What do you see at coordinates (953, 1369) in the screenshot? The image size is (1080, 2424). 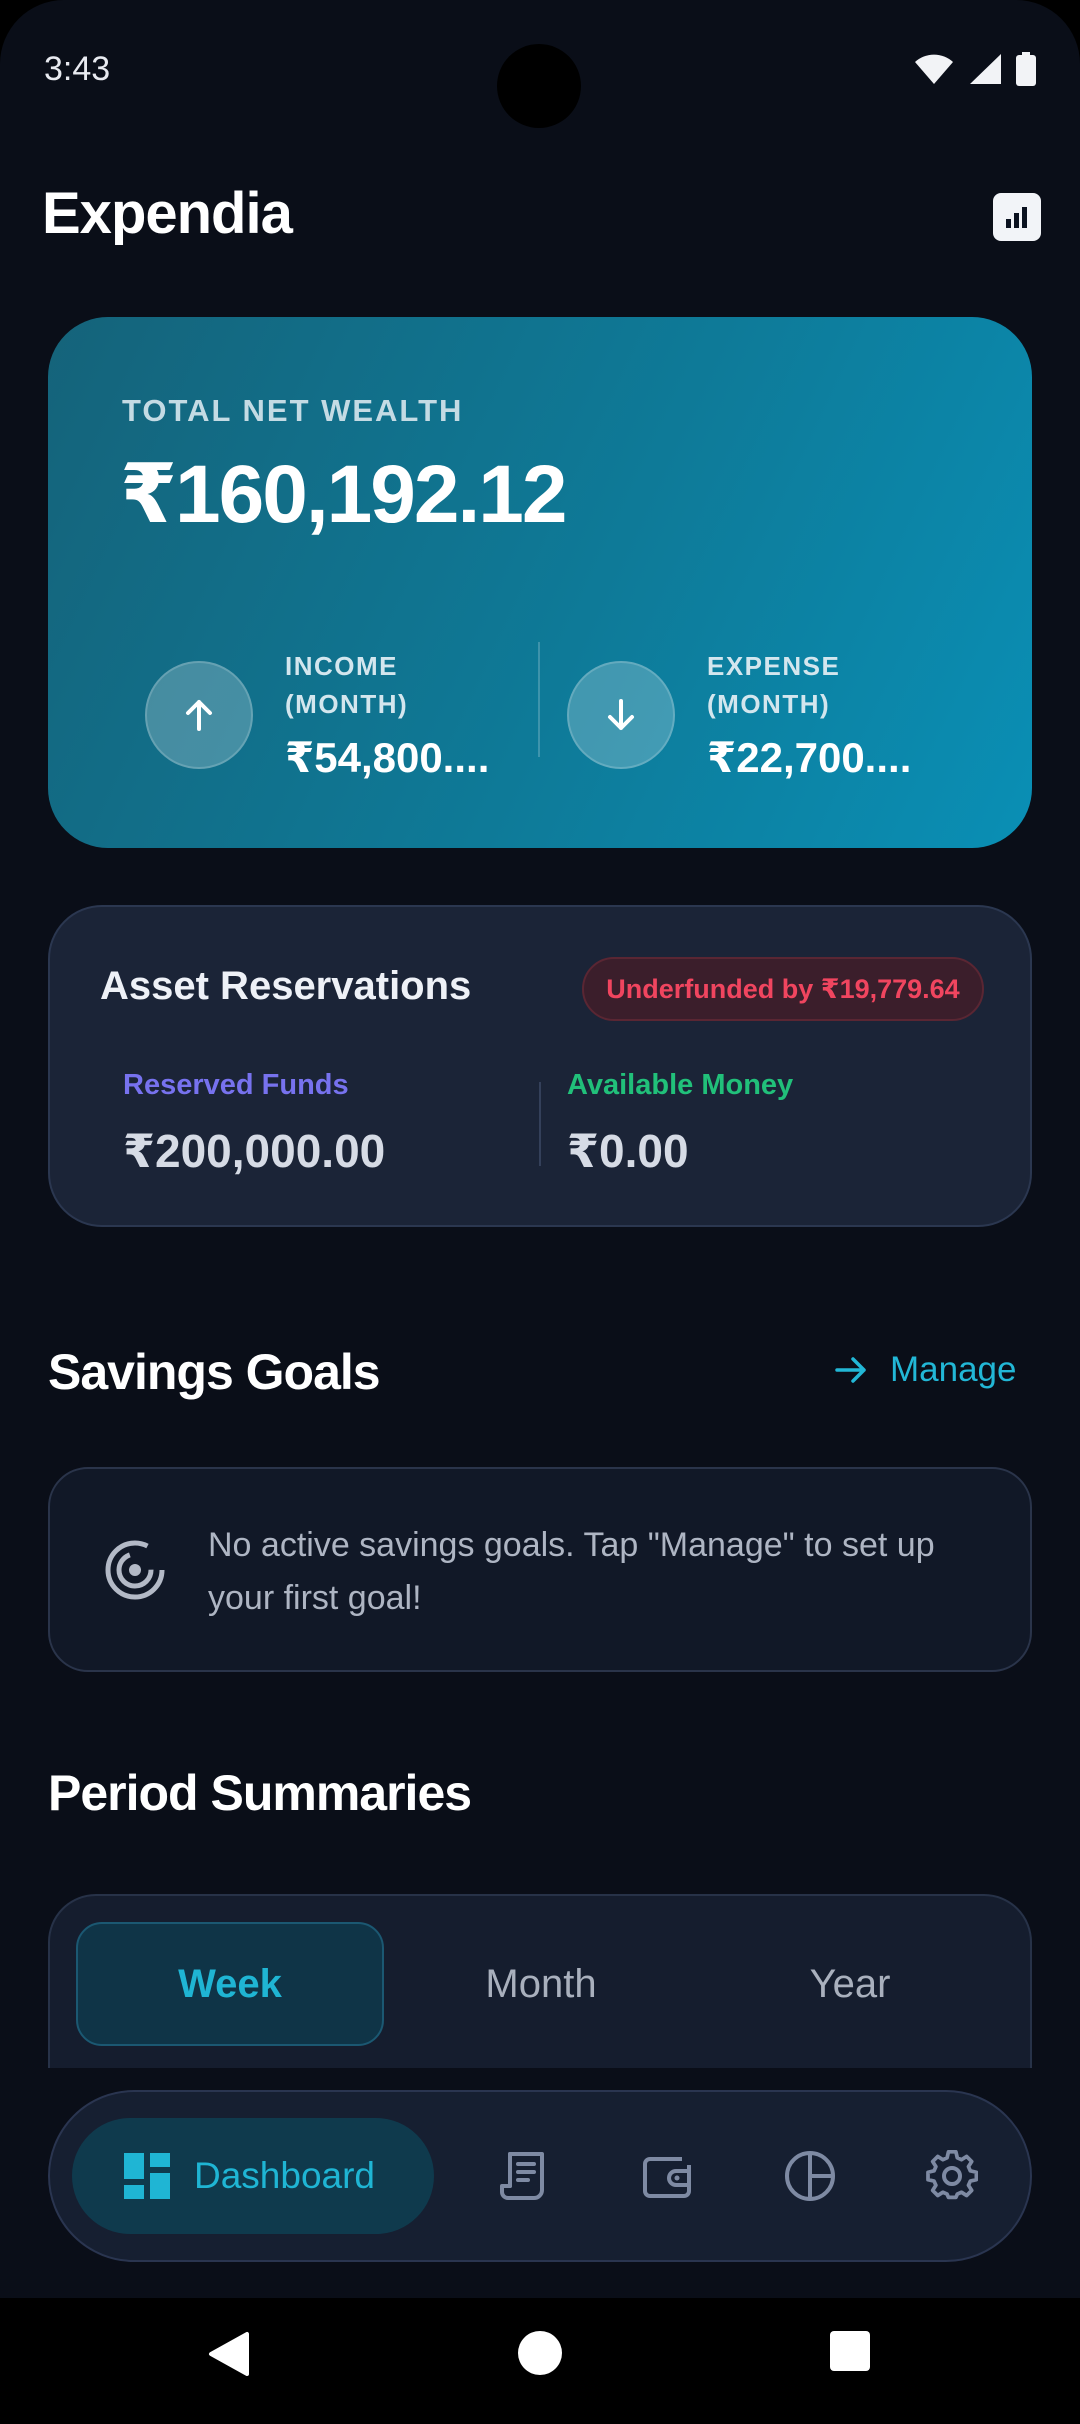 I see `manage-label: Manage` at bounding box center [953, 1369].